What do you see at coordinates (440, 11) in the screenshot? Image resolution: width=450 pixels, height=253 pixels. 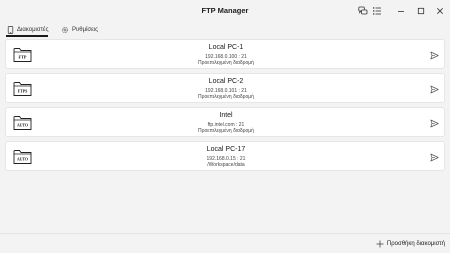 I see `close-icon` at bounding box center [440, 11].